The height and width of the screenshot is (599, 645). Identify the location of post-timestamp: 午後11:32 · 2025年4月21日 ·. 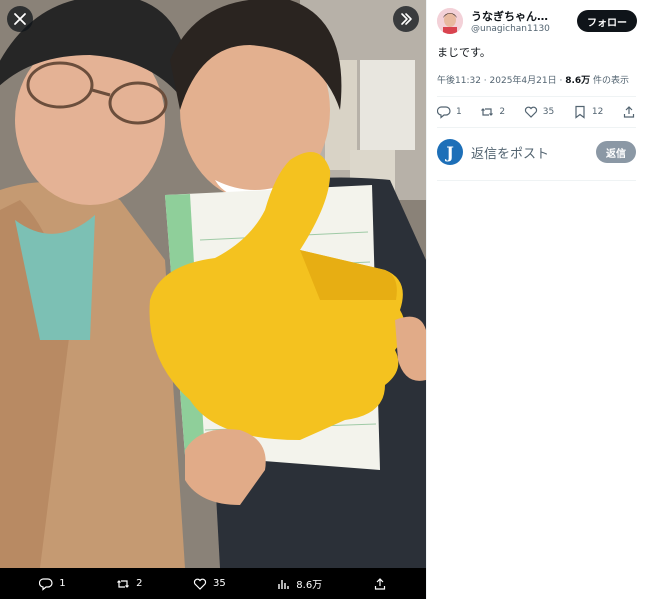
(501, 81).